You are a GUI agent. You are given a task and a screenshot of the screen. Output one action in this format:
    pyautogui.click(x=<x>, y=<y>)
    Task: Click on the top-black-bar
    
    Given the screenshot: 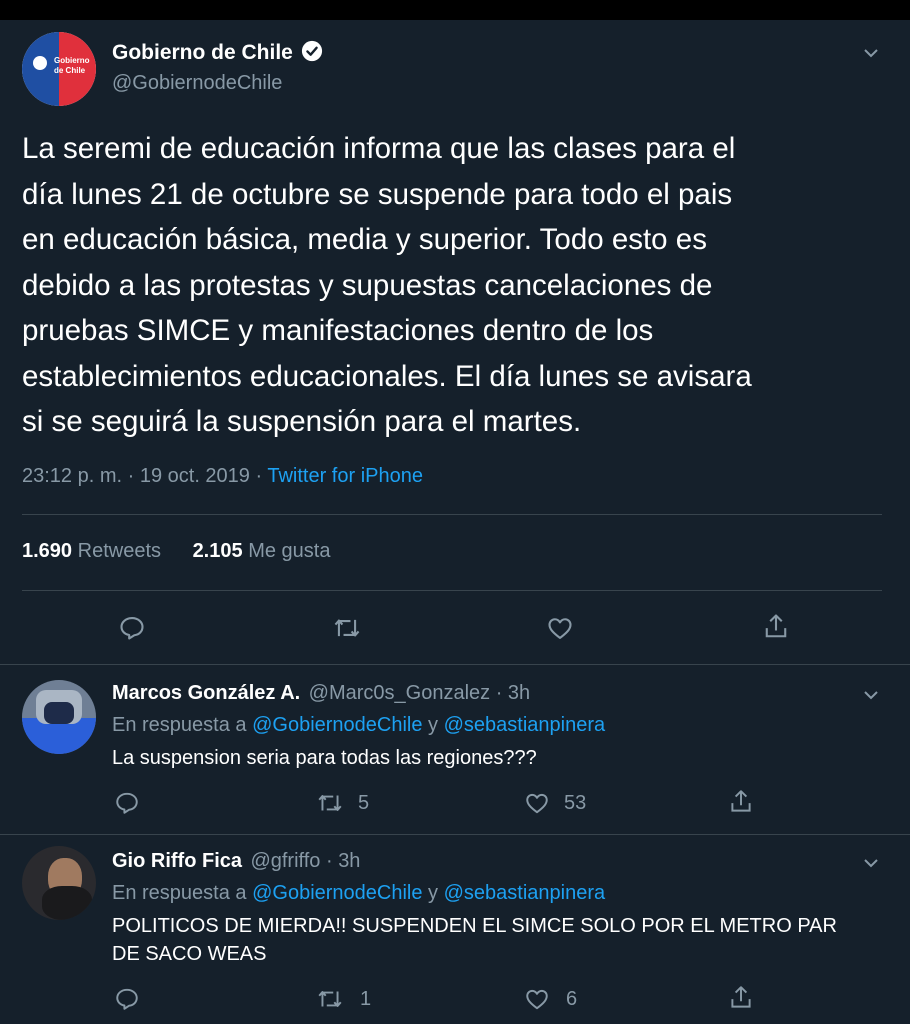 What is the action you would take?
    pyautogui.click(x=455, y=10)
    